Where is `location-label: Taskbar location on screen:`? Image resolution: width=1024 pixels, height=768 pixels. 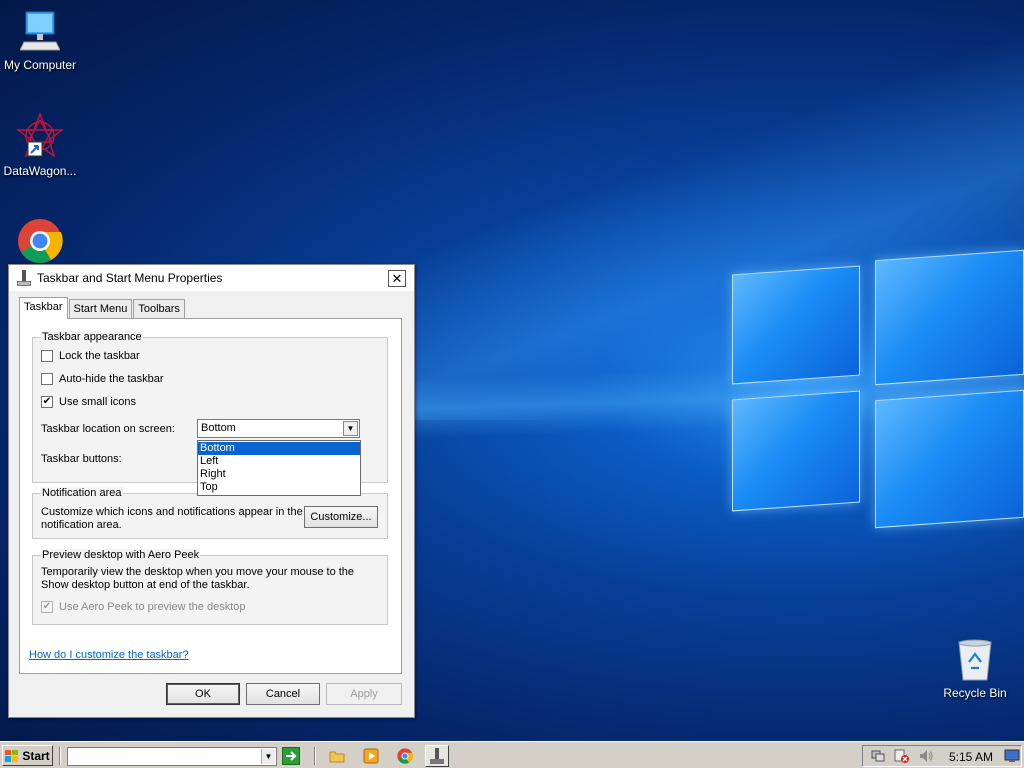 location-label: Taskbar location on screen: is located at coordinates (108, 429).